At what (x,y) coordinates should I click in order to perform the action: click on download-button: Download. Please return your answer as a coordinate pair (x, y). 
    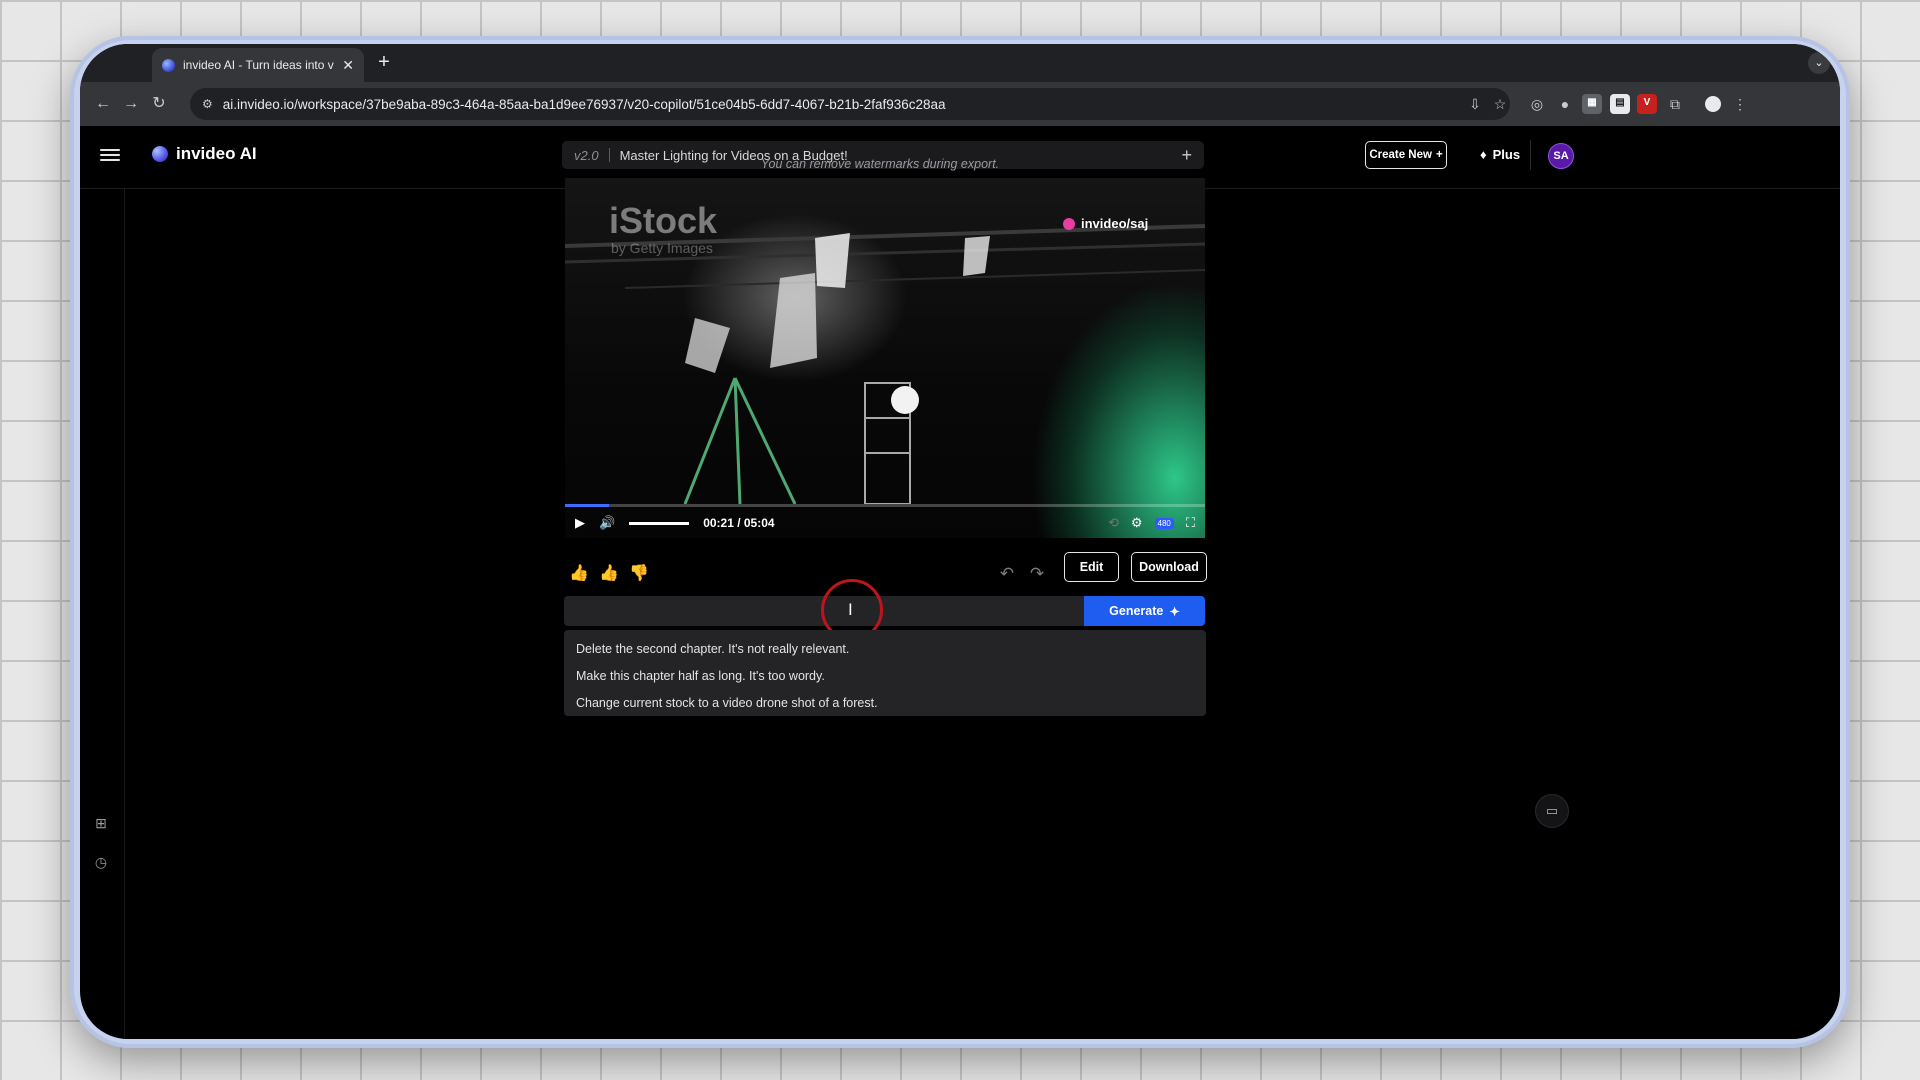
    Looking at the image, I should click on (1169, 567).